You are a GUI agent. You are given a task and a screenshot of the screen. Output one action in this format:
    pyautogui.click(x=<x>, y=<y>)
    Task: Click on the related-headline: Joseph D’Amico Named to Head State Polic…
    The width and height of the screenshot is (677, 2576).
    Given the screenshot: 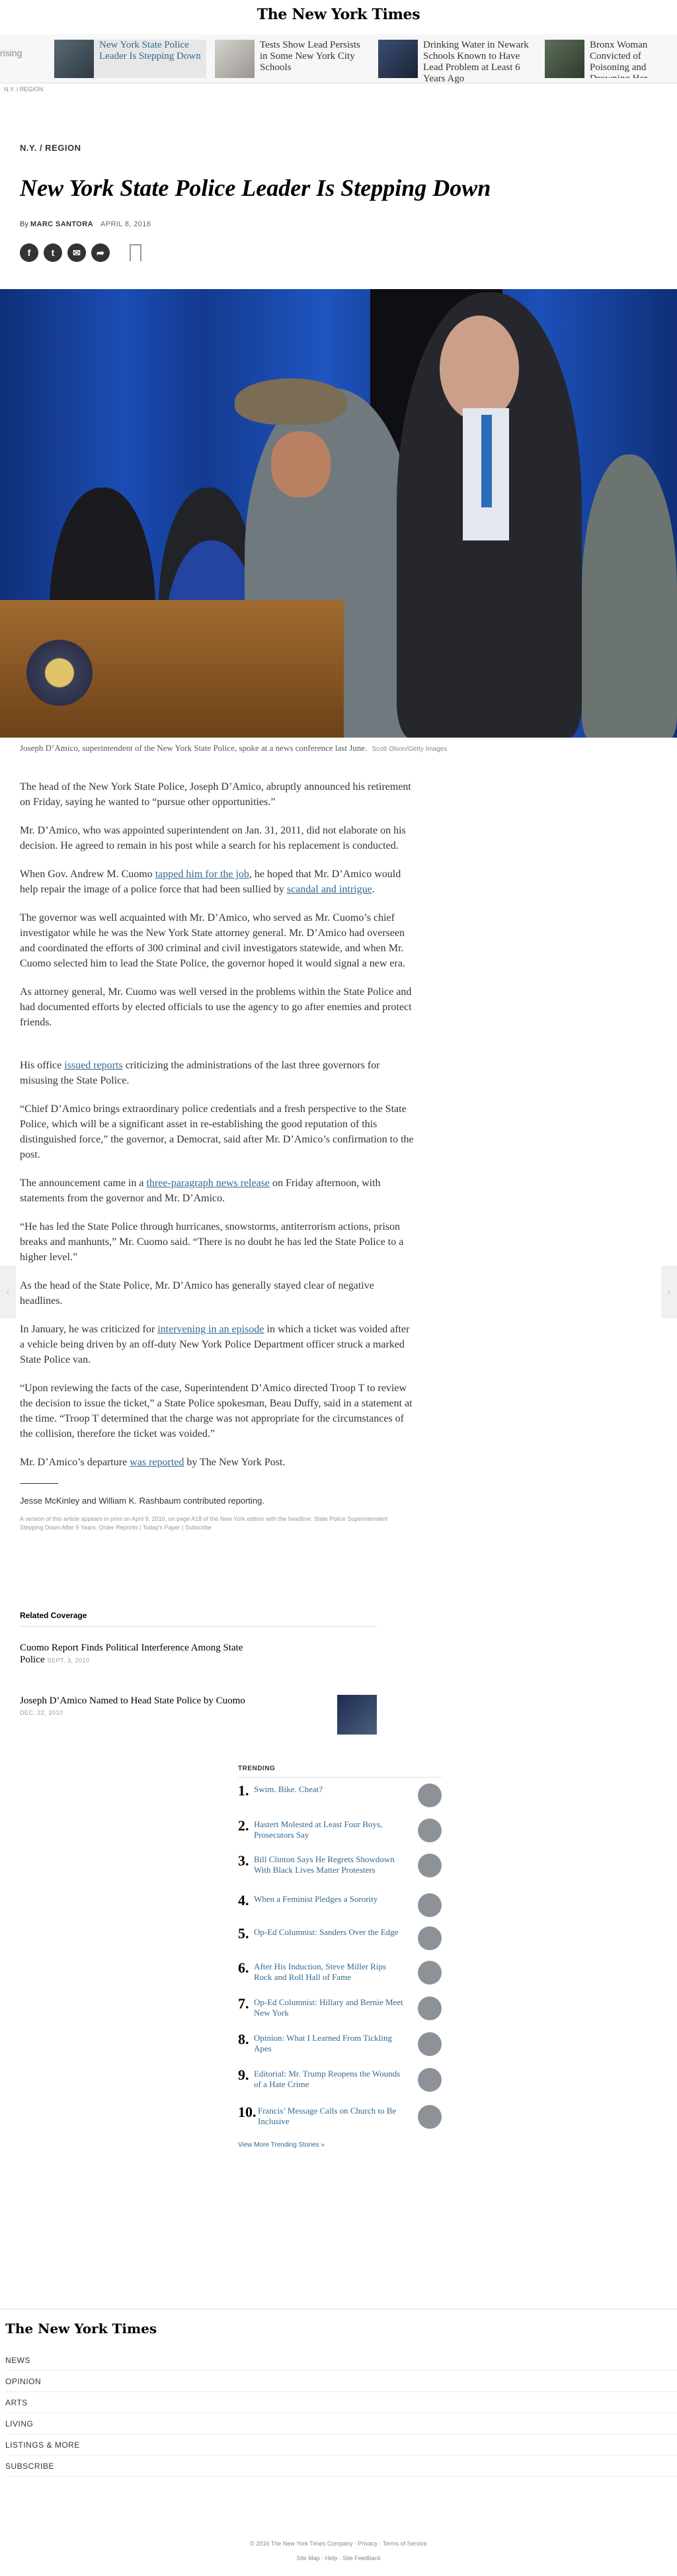 What is the action you would take?
    pyautogui.click(x=132, y=1701)
    